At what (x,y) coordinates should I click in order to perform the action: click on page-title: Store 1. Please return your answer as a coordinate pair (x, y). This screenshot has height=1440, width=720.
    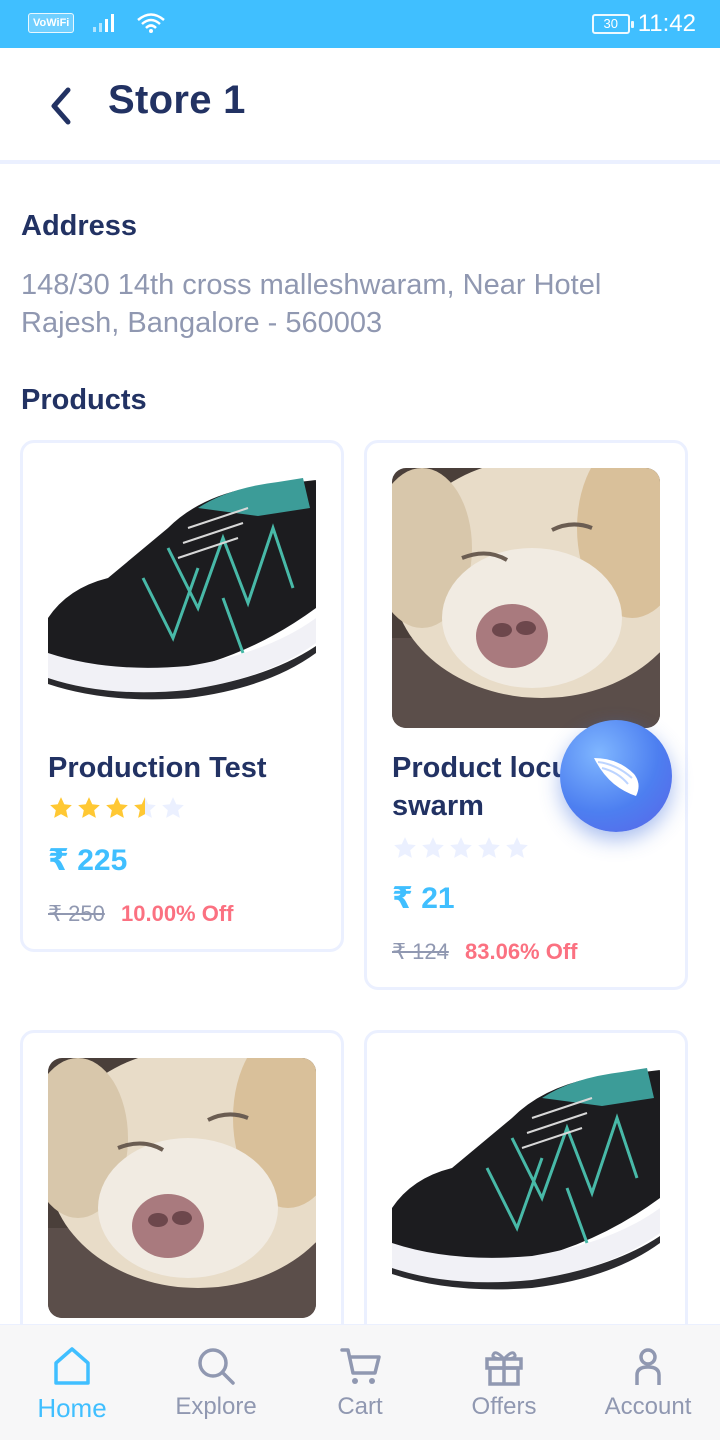
    Looking at the image, I should click on (177, 100).